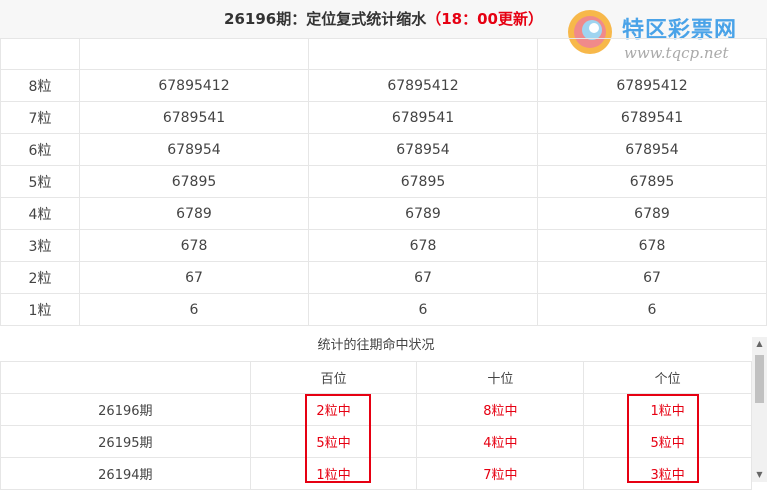 The image size is (767, 490). I want to click on row-label: 8粒, so click(40, 85).